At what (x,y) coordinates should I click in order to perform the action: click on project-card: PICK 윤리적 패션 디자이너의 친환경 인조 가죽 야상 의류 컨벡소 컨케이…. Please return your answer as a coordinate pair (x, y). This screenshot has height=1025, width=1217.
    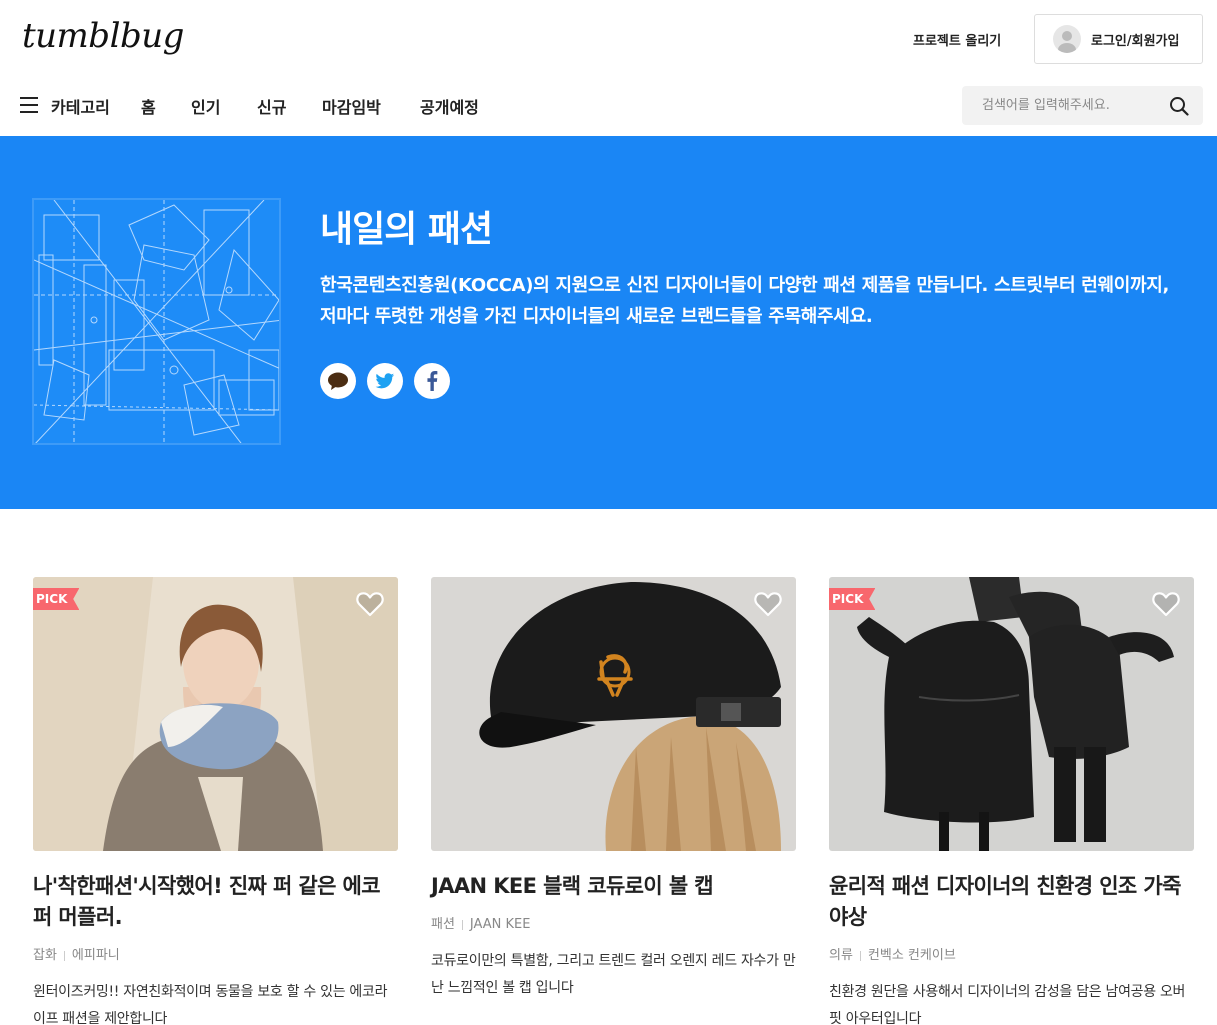
    Looking at the image, I should click on (1011, 801).